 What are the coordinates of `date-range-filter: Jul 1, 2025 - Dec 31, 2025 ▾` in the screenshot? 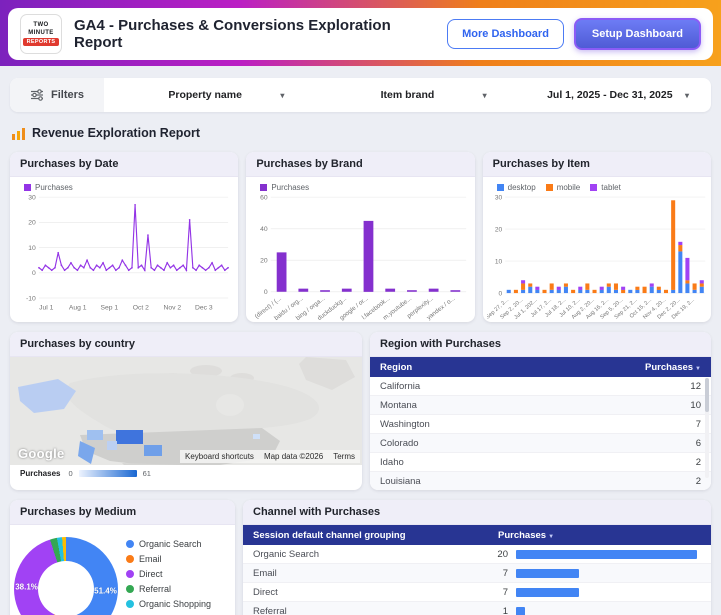 It's located at (610, 95).